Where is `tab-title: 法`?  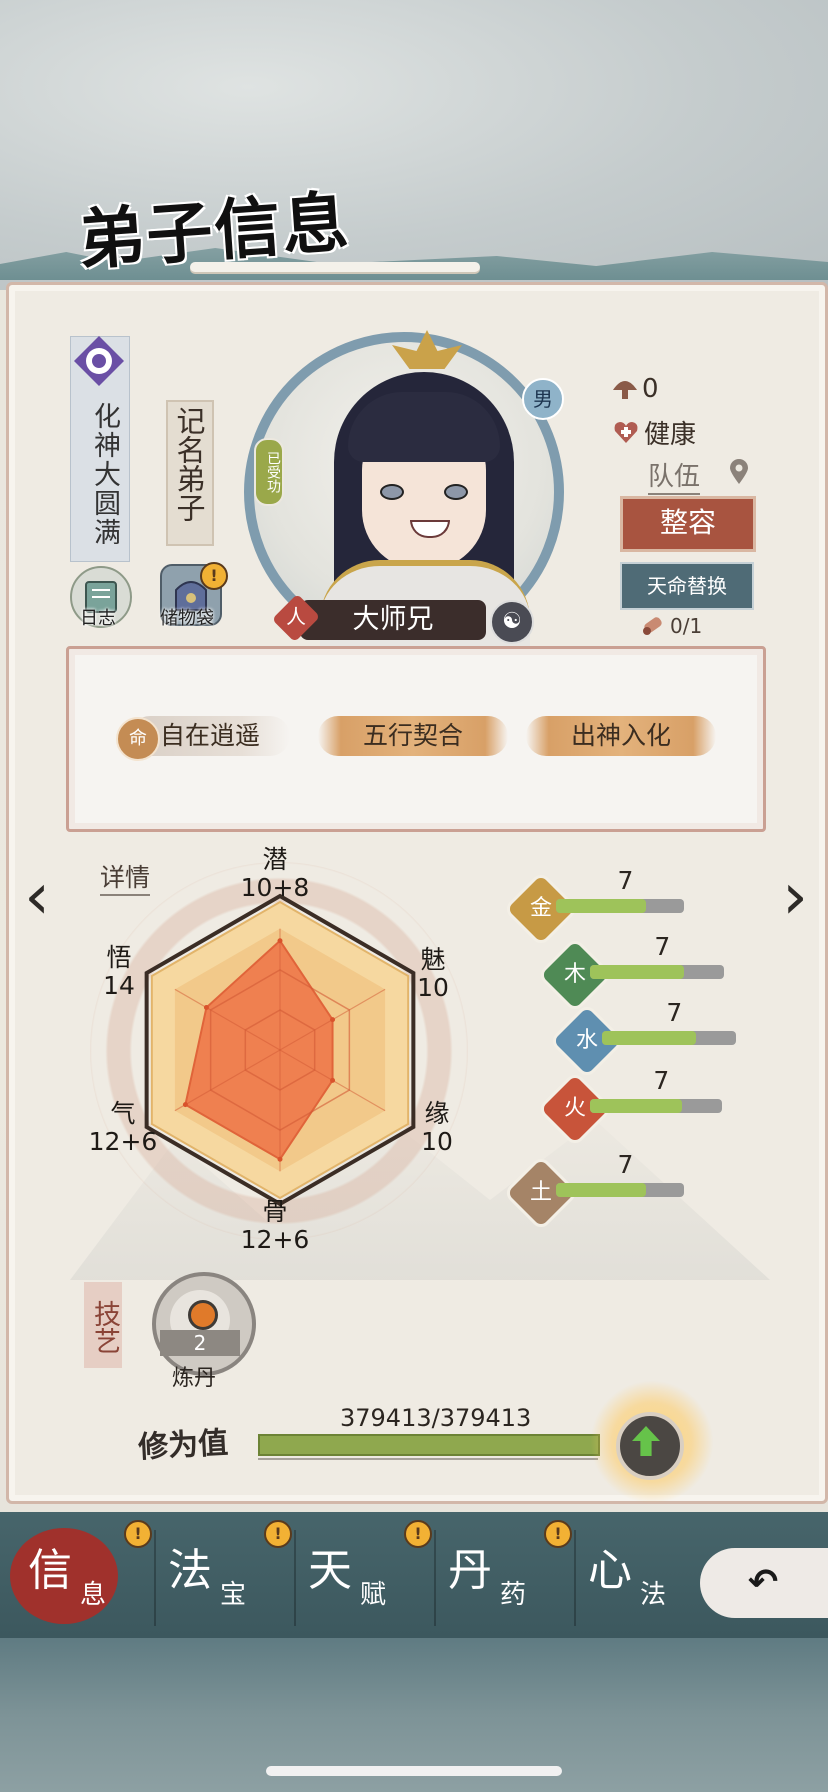
tab-title: 法 is located at coordinates (190, 1570).